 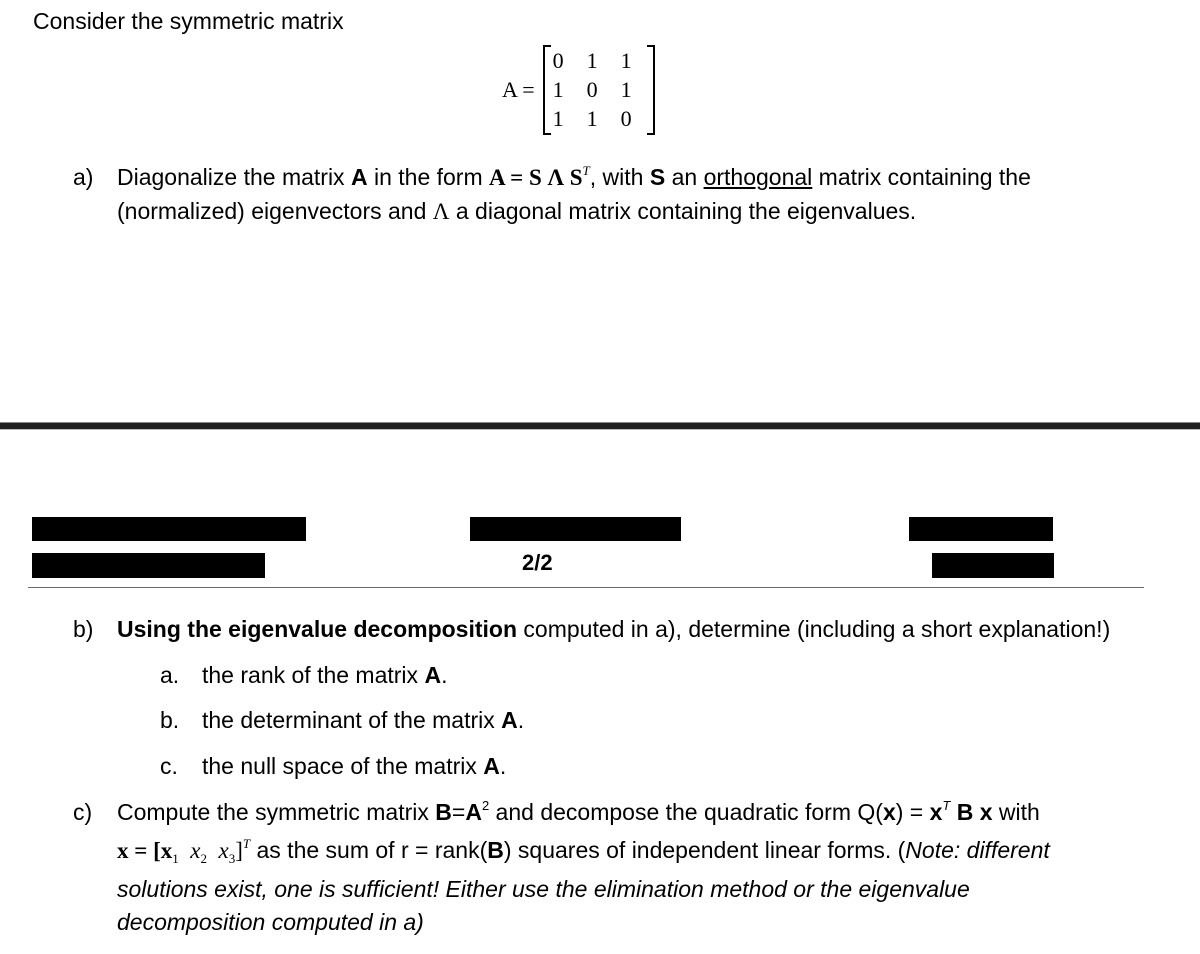 What do you see at coordinates (518, 89) in the screenshot?
I see `matrix-lhs: A =` at bounding box center [518, 89].